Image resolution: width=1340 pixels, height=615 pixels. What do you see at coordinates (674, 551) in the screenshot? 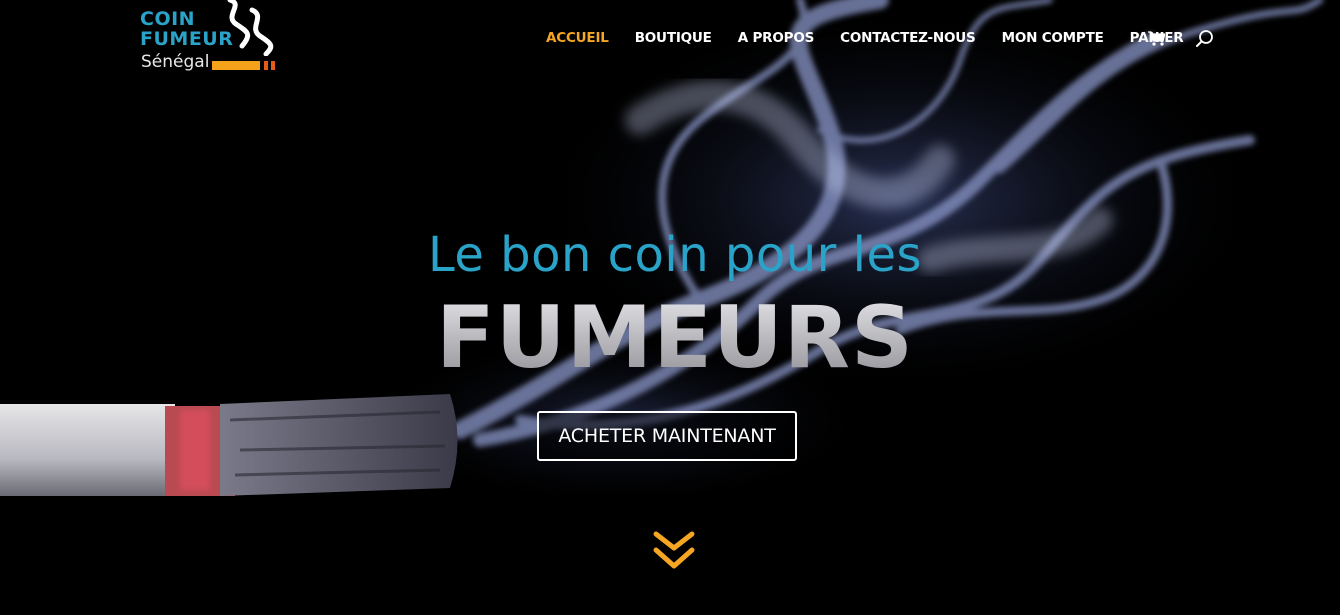
I see `double-chevron-down-icon` at bounding box center [674, 551].